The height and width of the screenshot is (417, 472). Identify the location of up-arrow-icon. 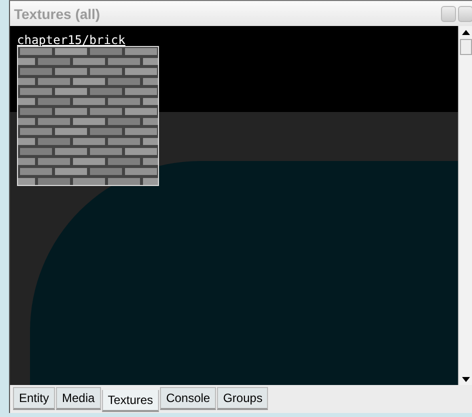
(466, 32).